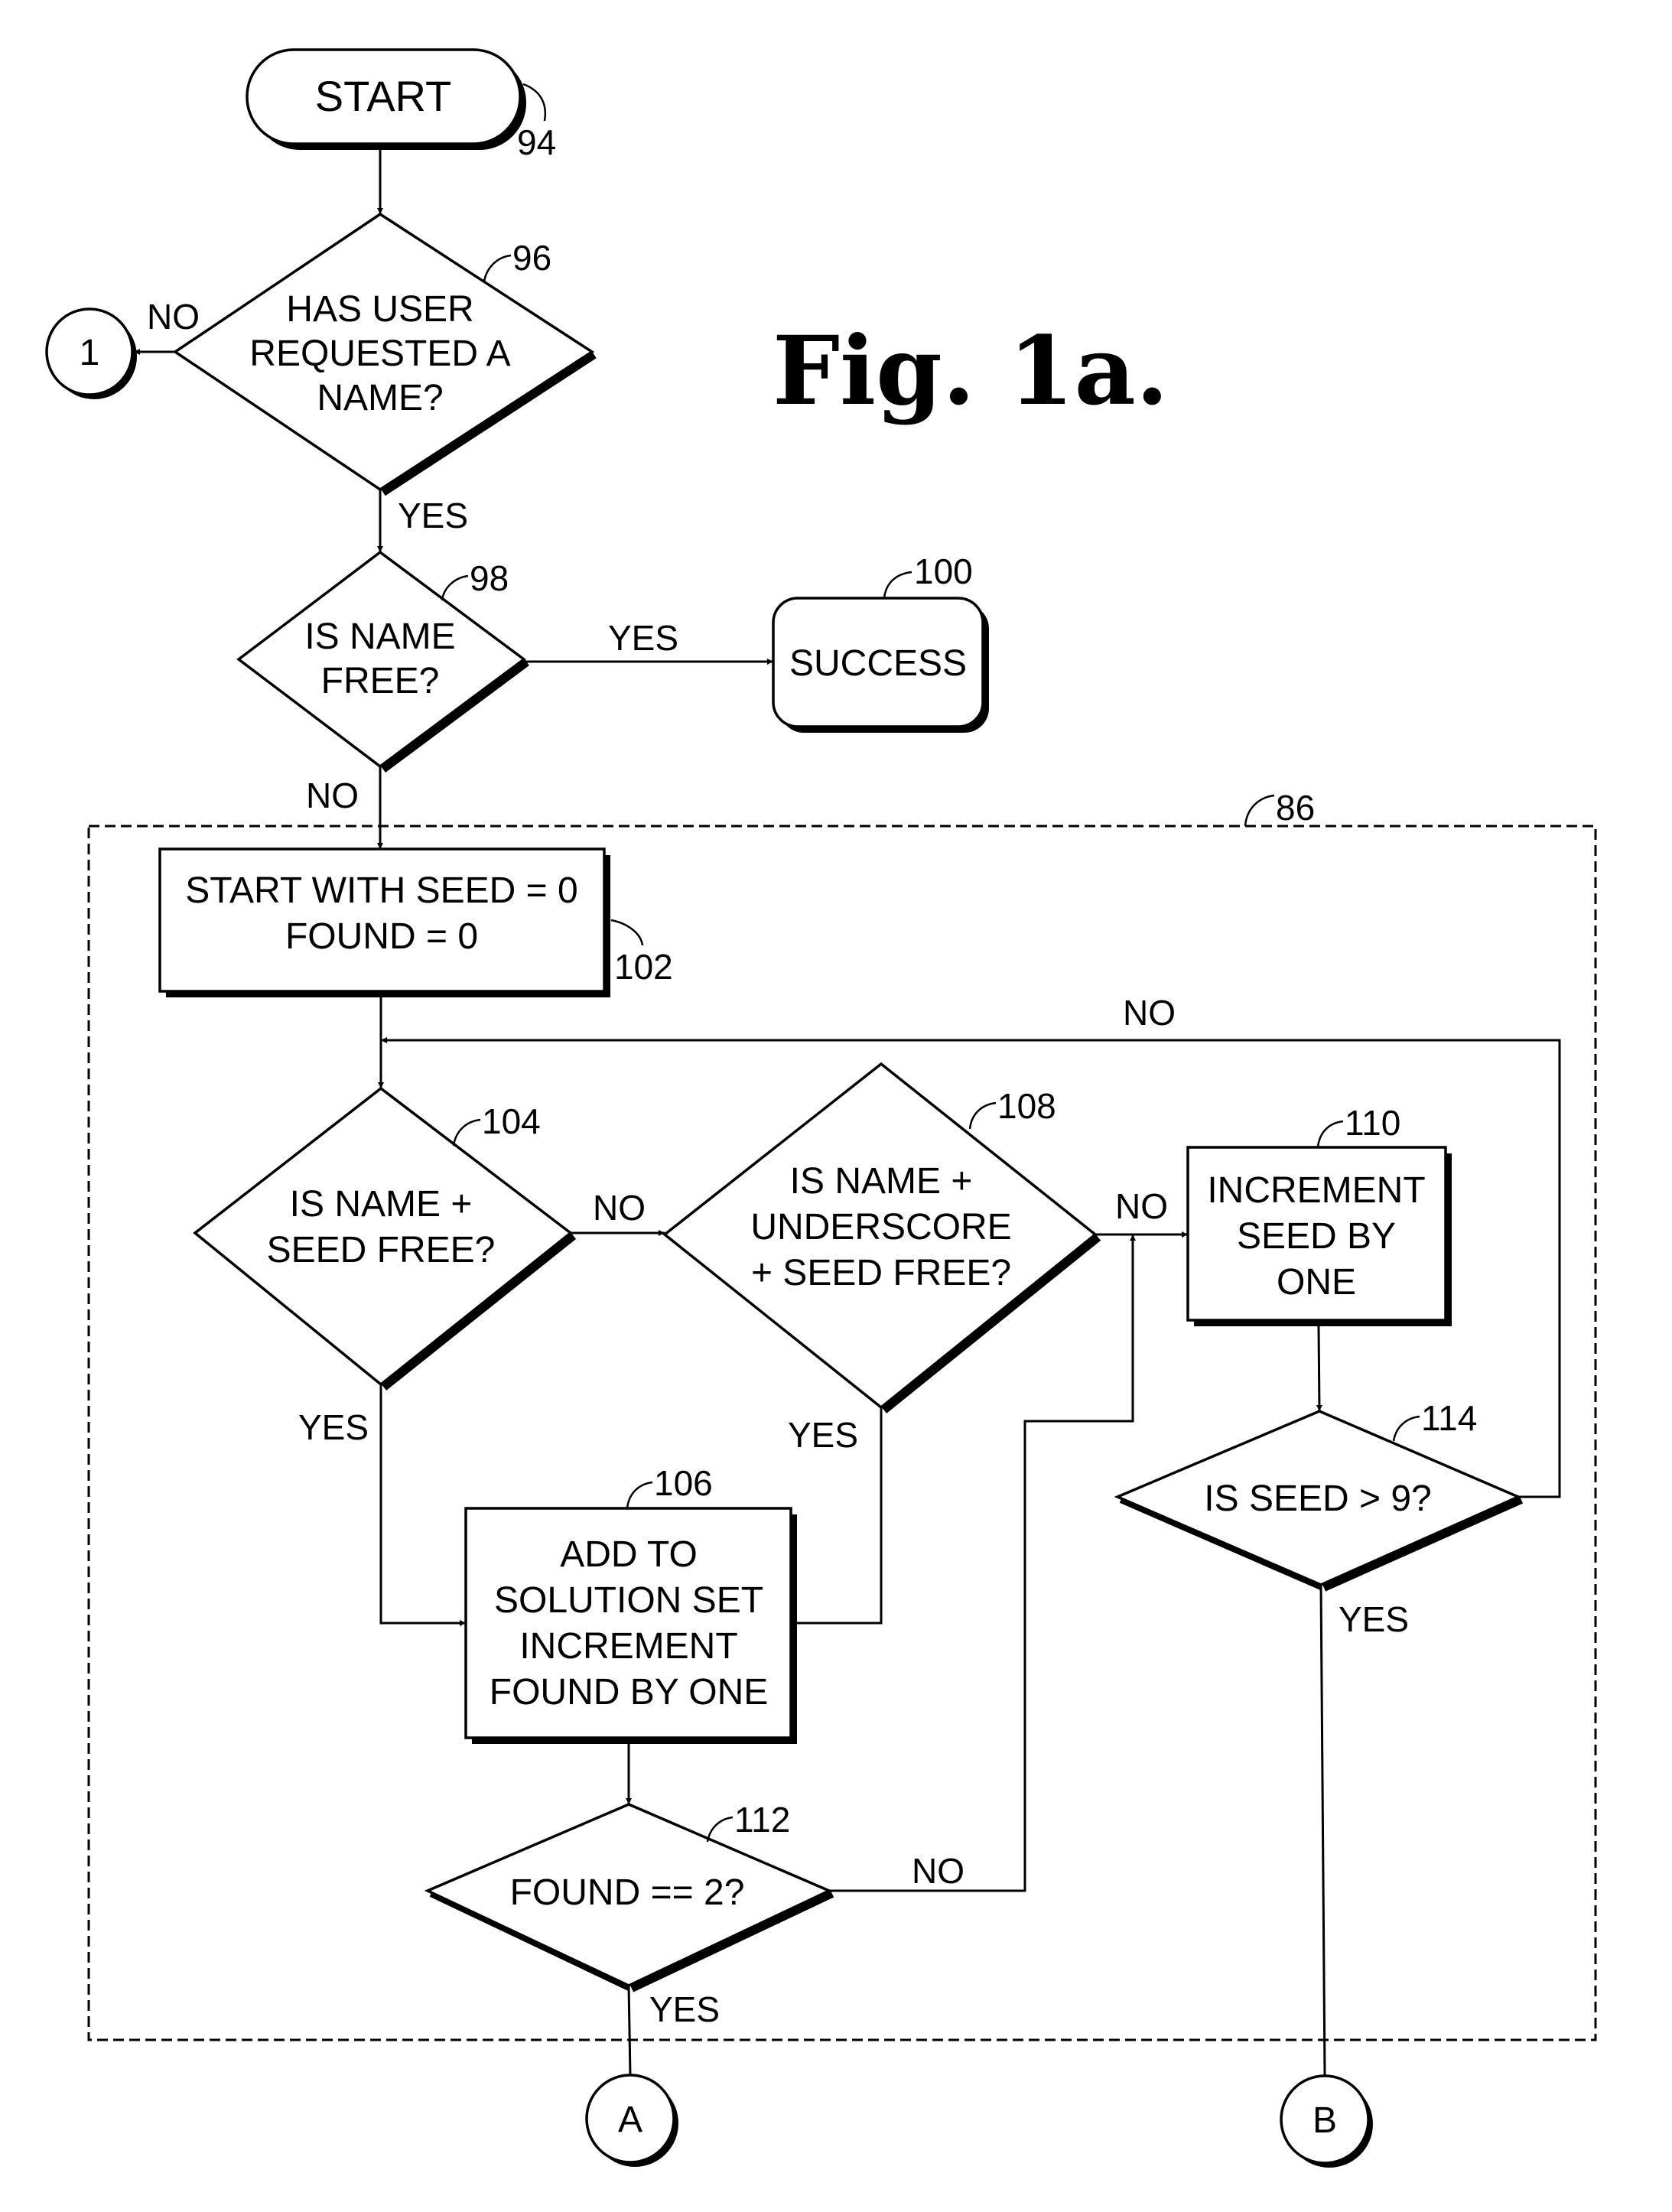 The height and width of the screenshot is (2212, 1672). I want to click on process-102: START WITH SEED = 0 FOUND = 0, so click(384, 922).